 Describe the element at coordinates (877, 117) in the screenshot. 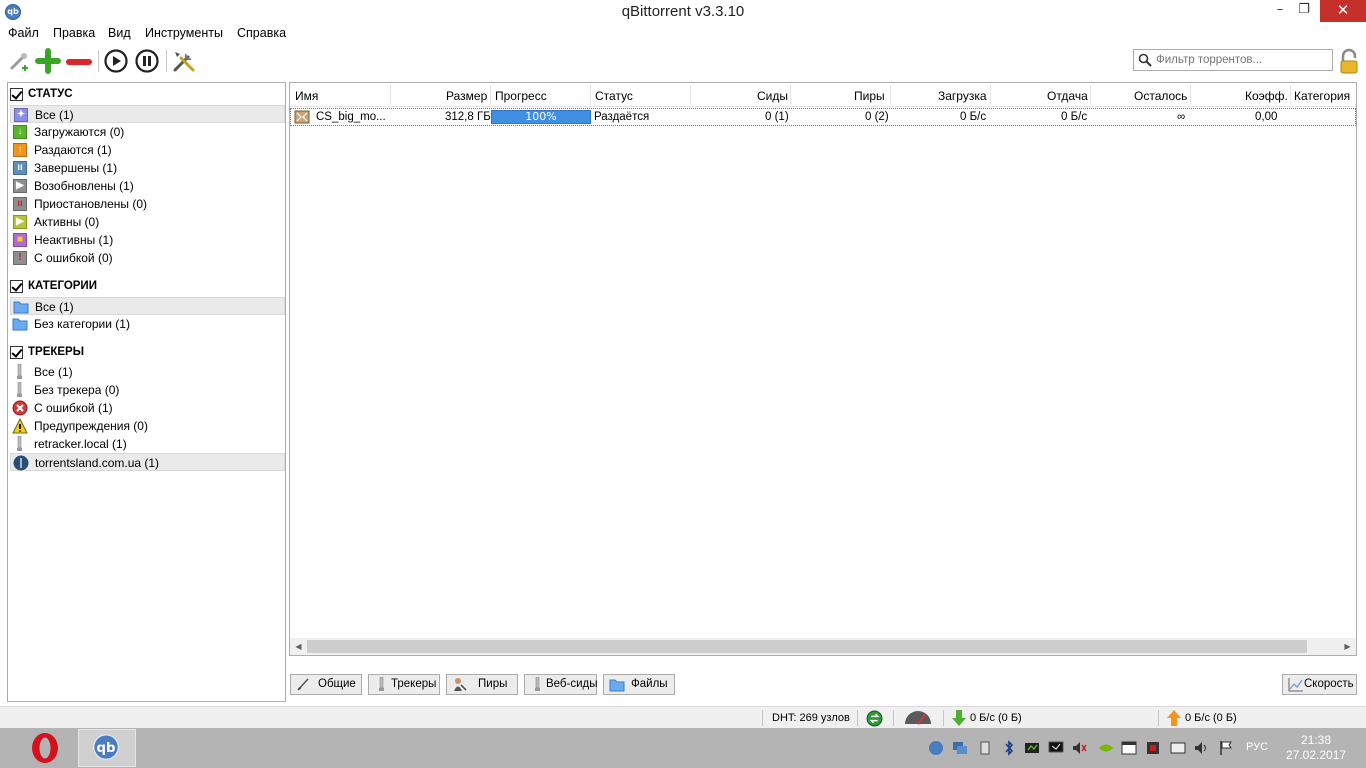

I see `torrent-peers: 0 (2)` at that location.